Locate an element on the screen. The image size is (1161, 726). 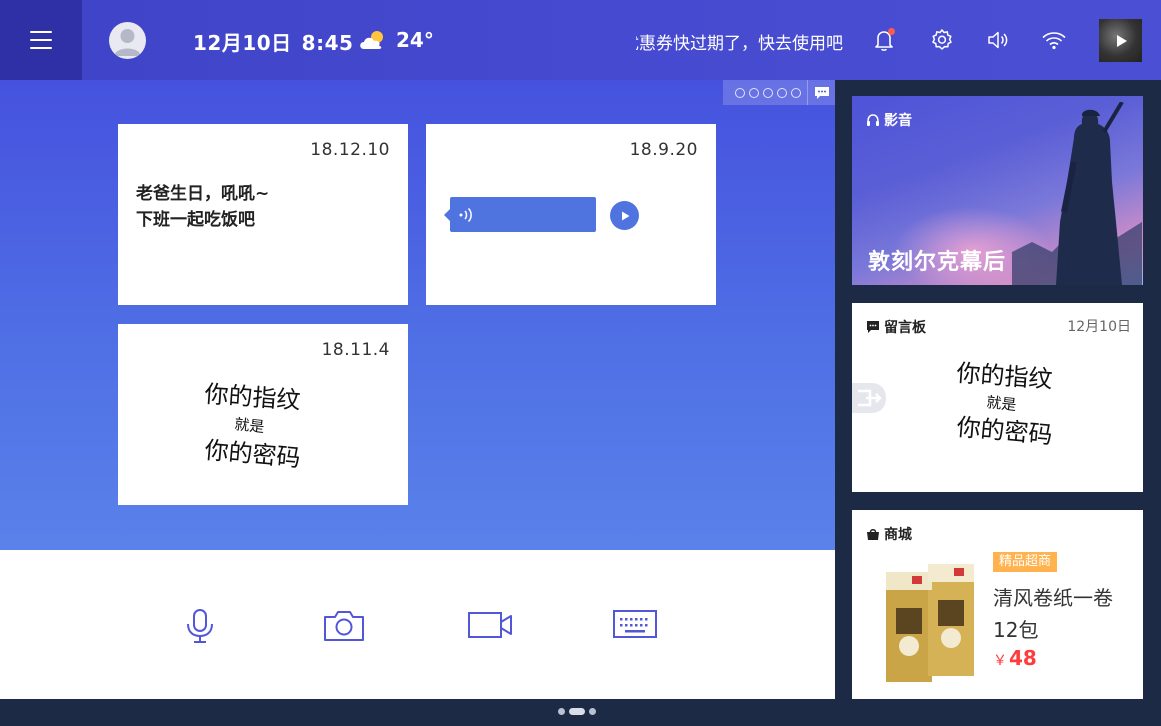
settings-button is located at coordinates (942, 40).